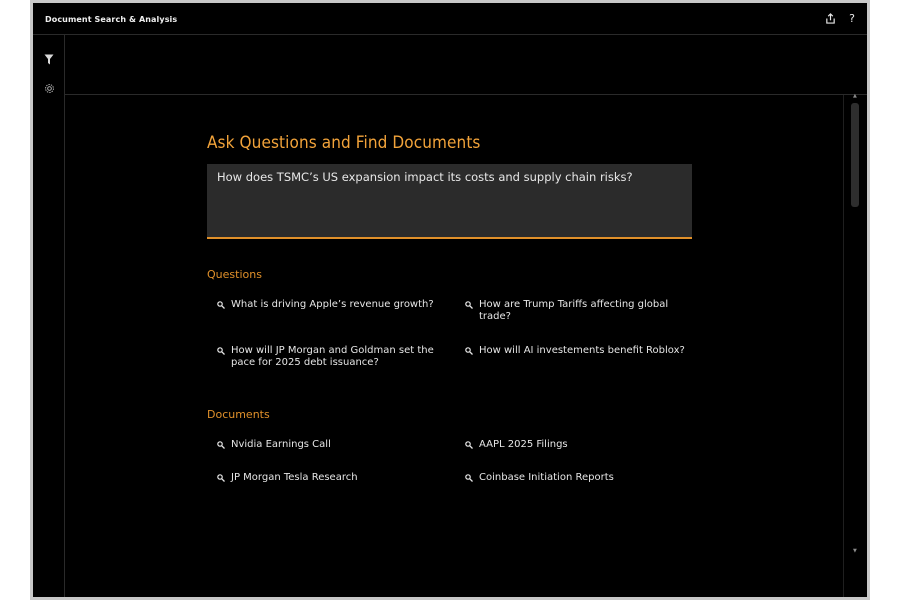 This screenshot has width=900, height=600. Describe the element at coordinates (332, 305) in the screenshot. I see `suggested-question-text: What is driving Apple’s revenue growth?` at that location.